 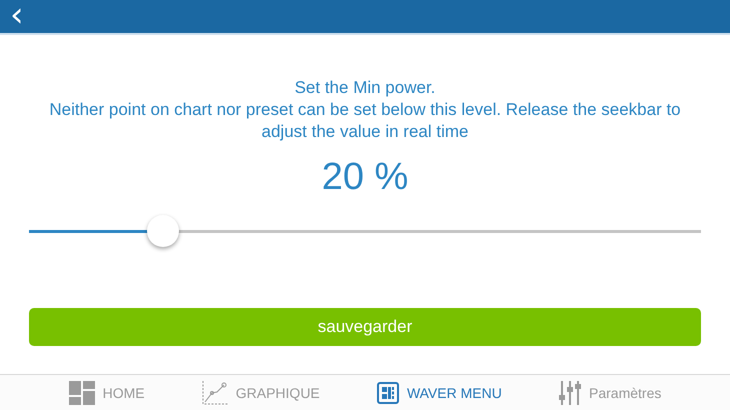 I want to click on chart-icon, so click(x=215, y=392).